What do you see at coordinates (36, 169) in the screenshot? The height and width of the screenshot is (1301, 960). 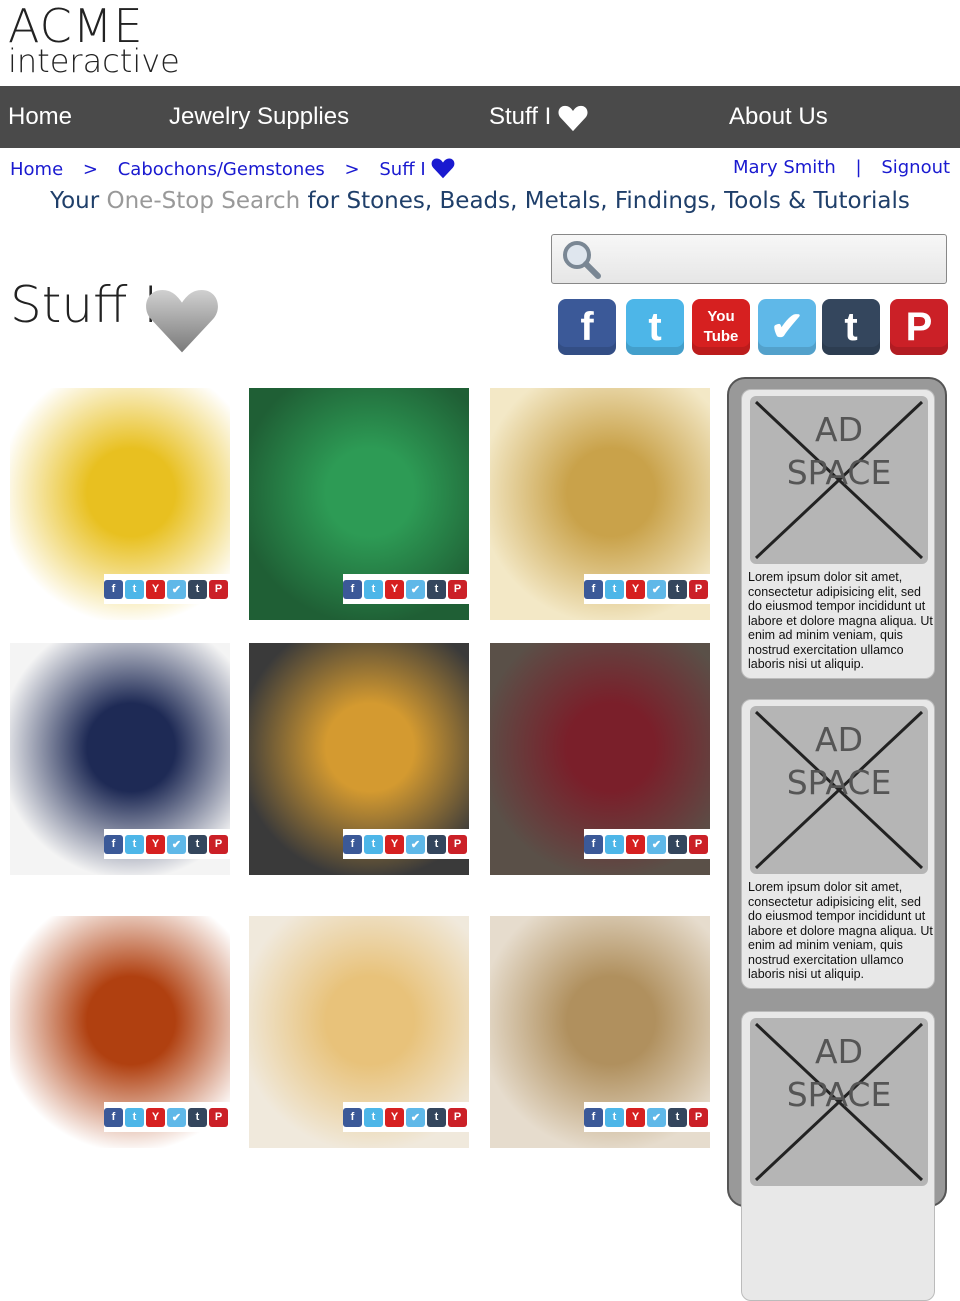 I see `breadcrumb-home: Home` at bounding box center [36, 169].